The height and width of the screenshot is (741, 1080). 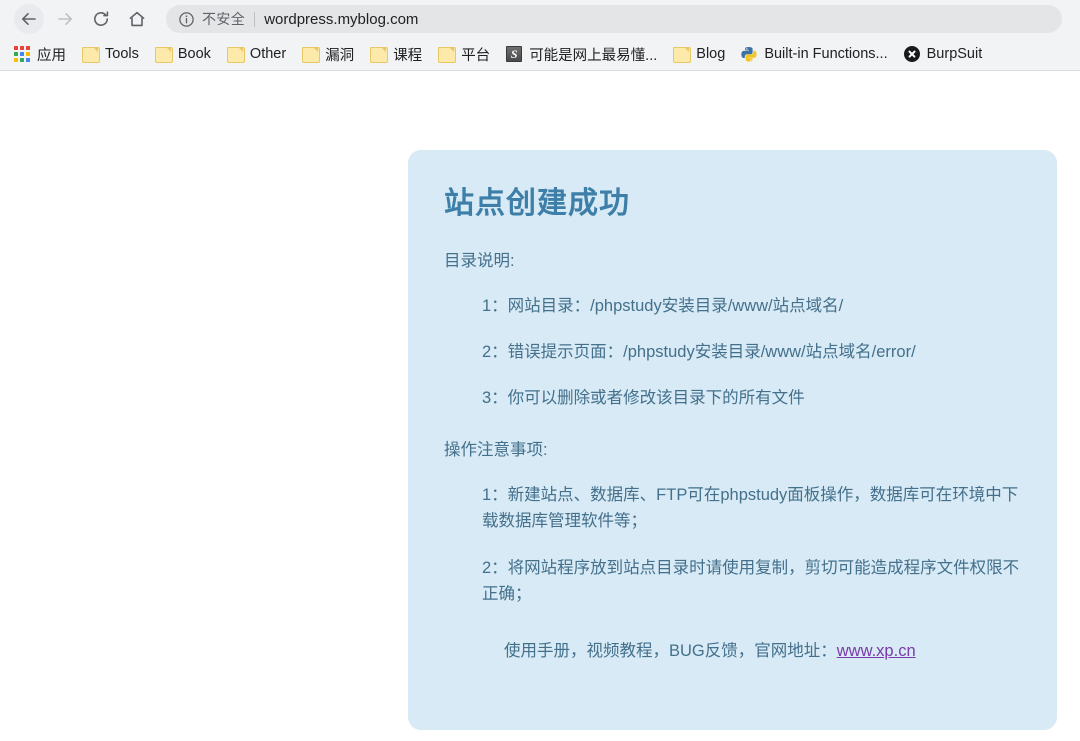 I want to click on bookmark-blog: Blog, so click(x=699, y=54).